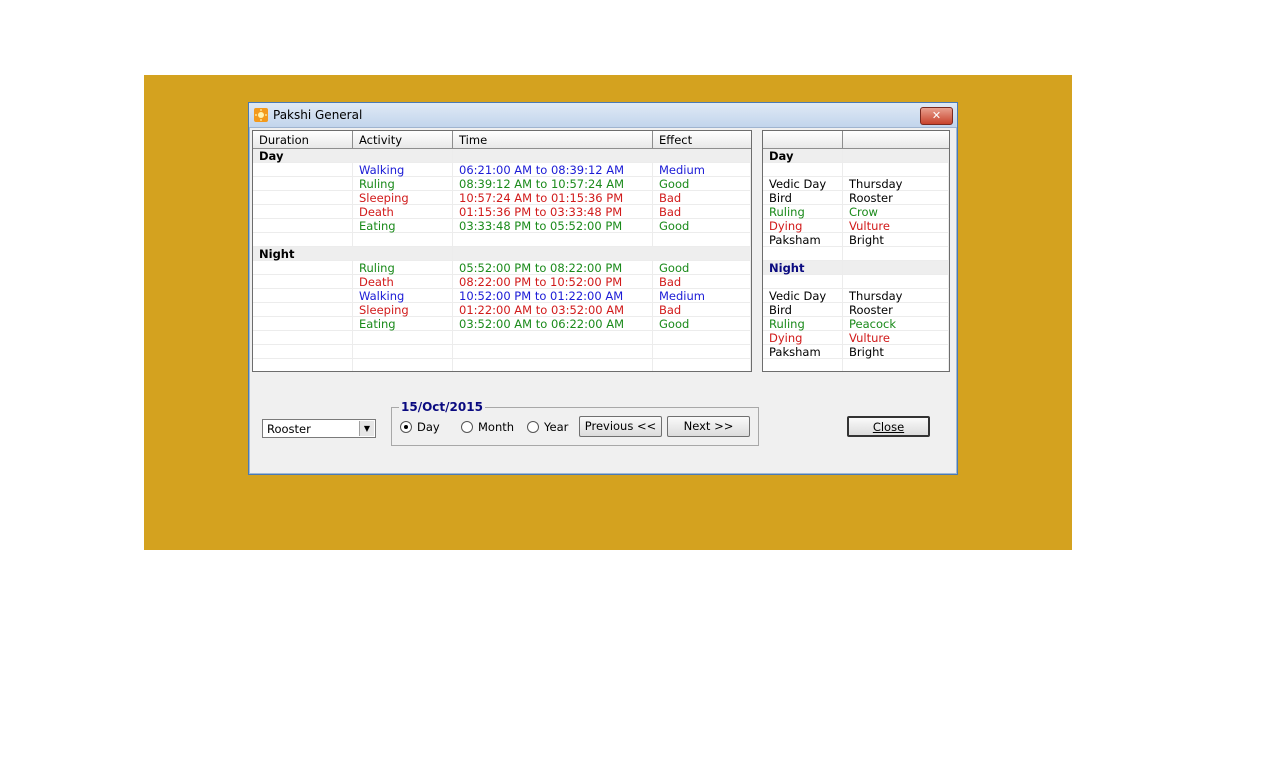 The height and width of the screenshot is (768, 1280). I want to click on next-button: Next >>, so click(708, 426).